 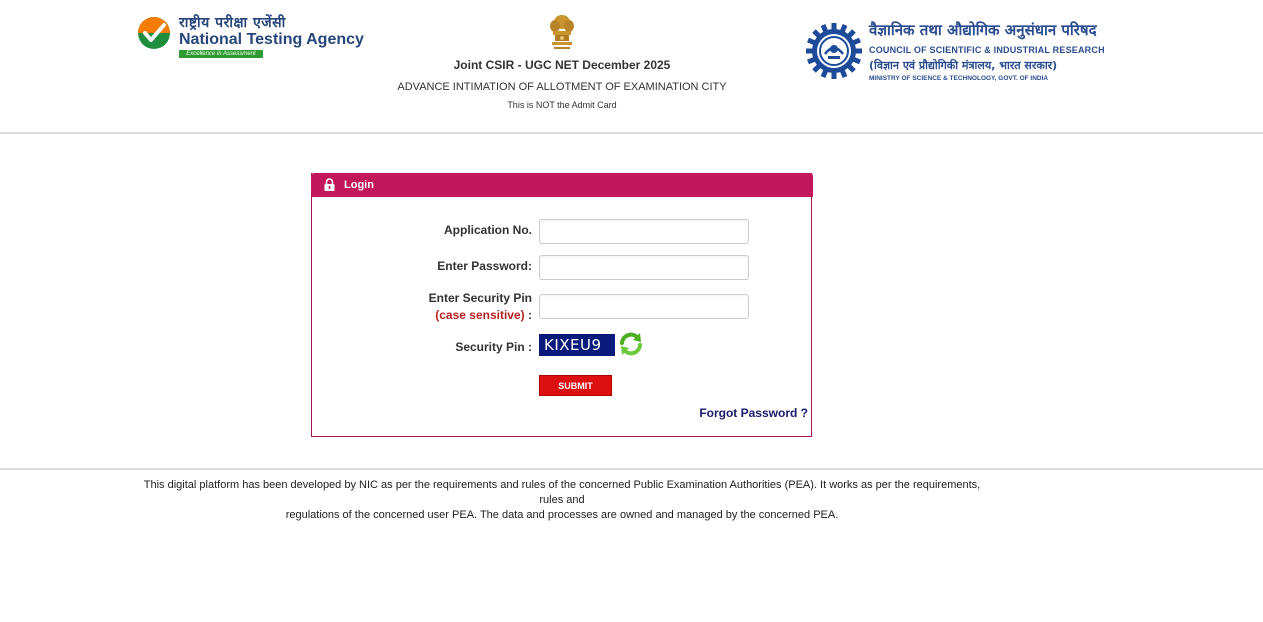 I want to click on exam-title: Joint CSIR - UGC NET December 2025, so click(x=562, y=65).